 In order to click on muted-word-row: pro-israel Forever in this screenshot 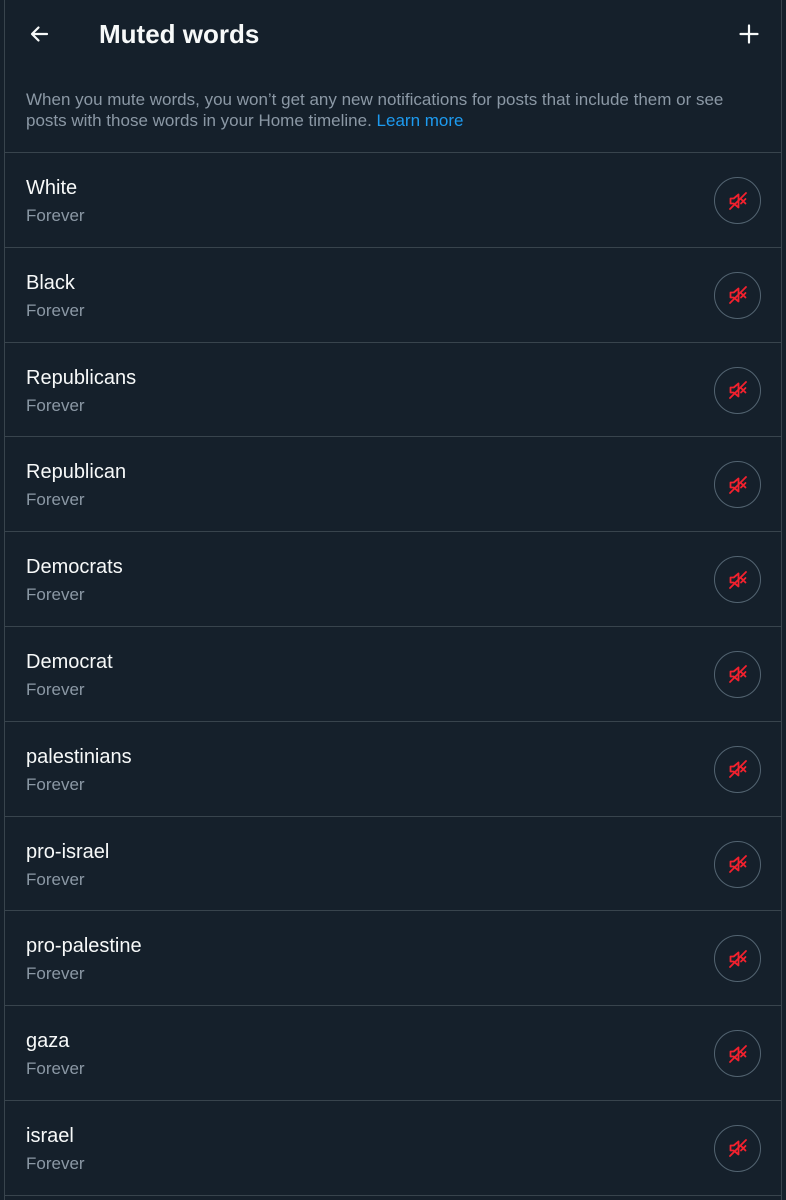, I will do `click(393, 864)`.